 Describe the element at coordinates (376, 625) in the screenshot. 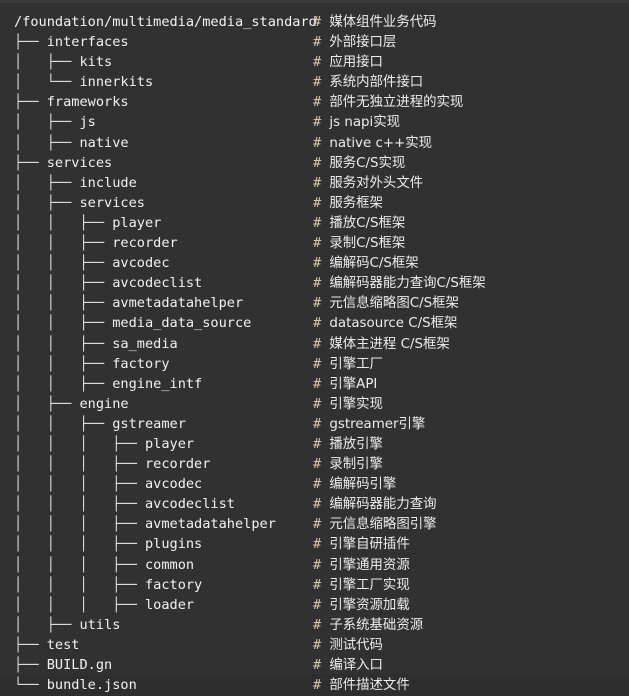

I see `comment-text: 子系统基础资源` at that location.